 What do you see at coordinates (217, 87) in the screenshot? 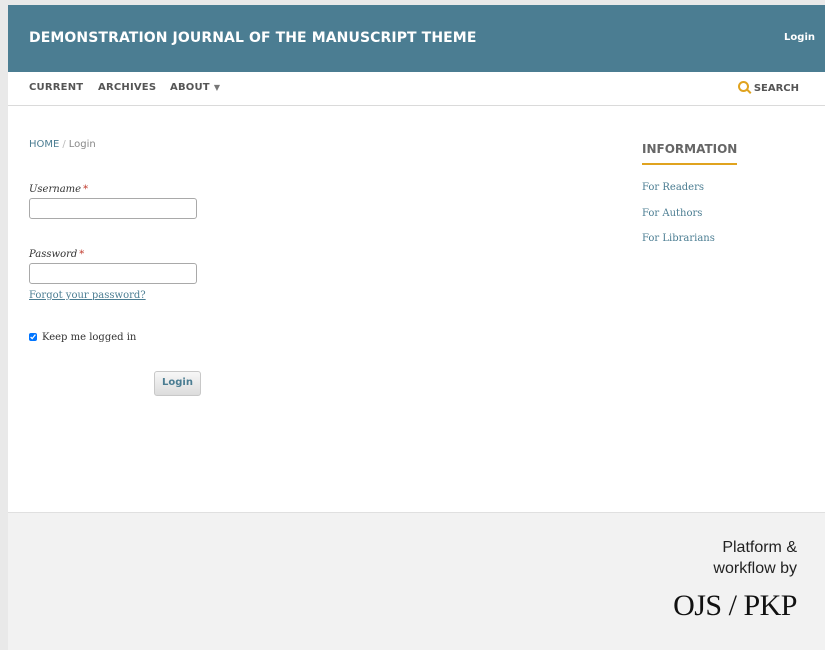
I see `chevron-down-icon: ▼` at bounding box center [217, 87].